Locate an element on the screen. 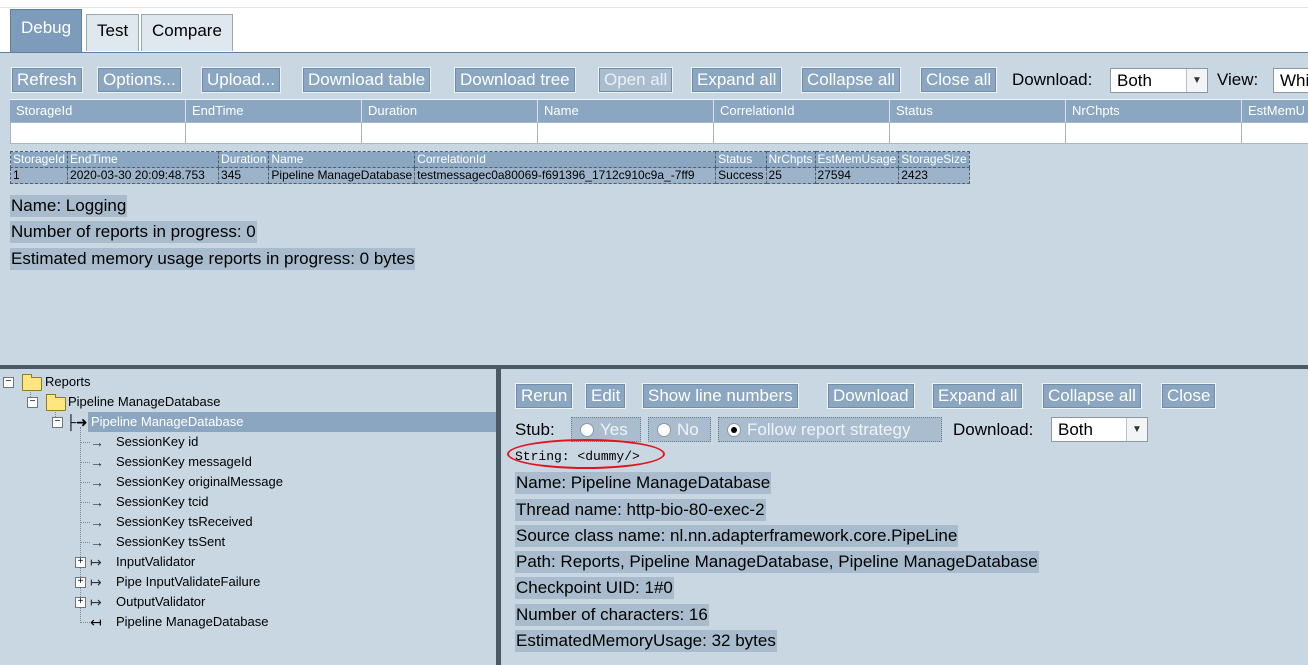 The height and width of the screenshot is (665, 1308). table-cell: 2423 is located at coordinates (934, 175).